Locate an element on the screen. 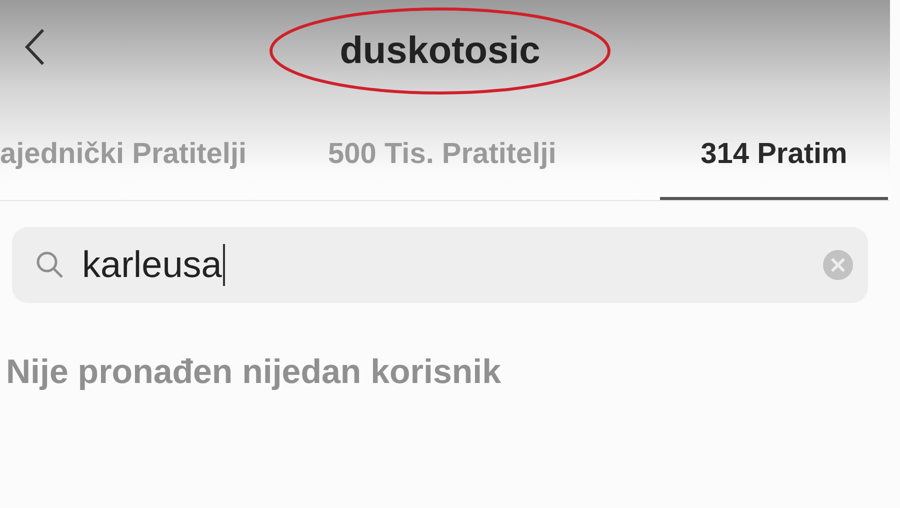  no-results-message: Nije pronađen nijedan korisnik is located at coordinates (254, 372).